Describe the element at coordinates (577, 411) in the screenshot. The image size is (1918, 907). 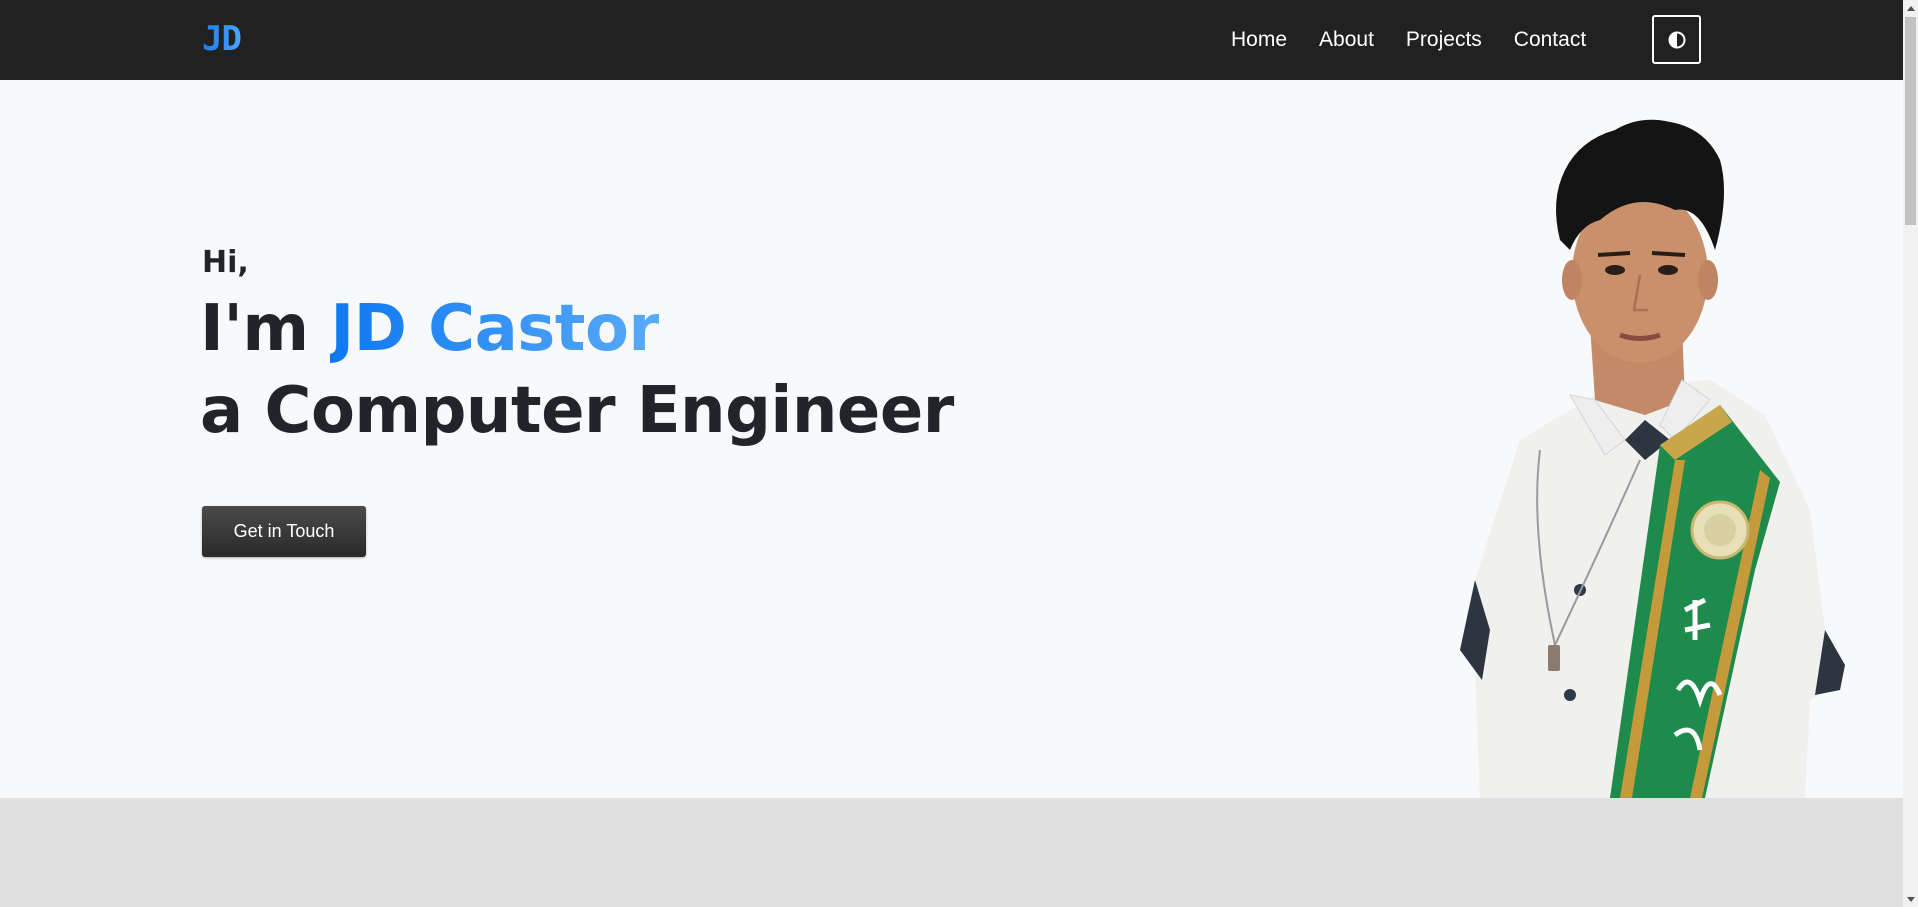
I see `hero-headline-role: a Computer Engineer` at that location.